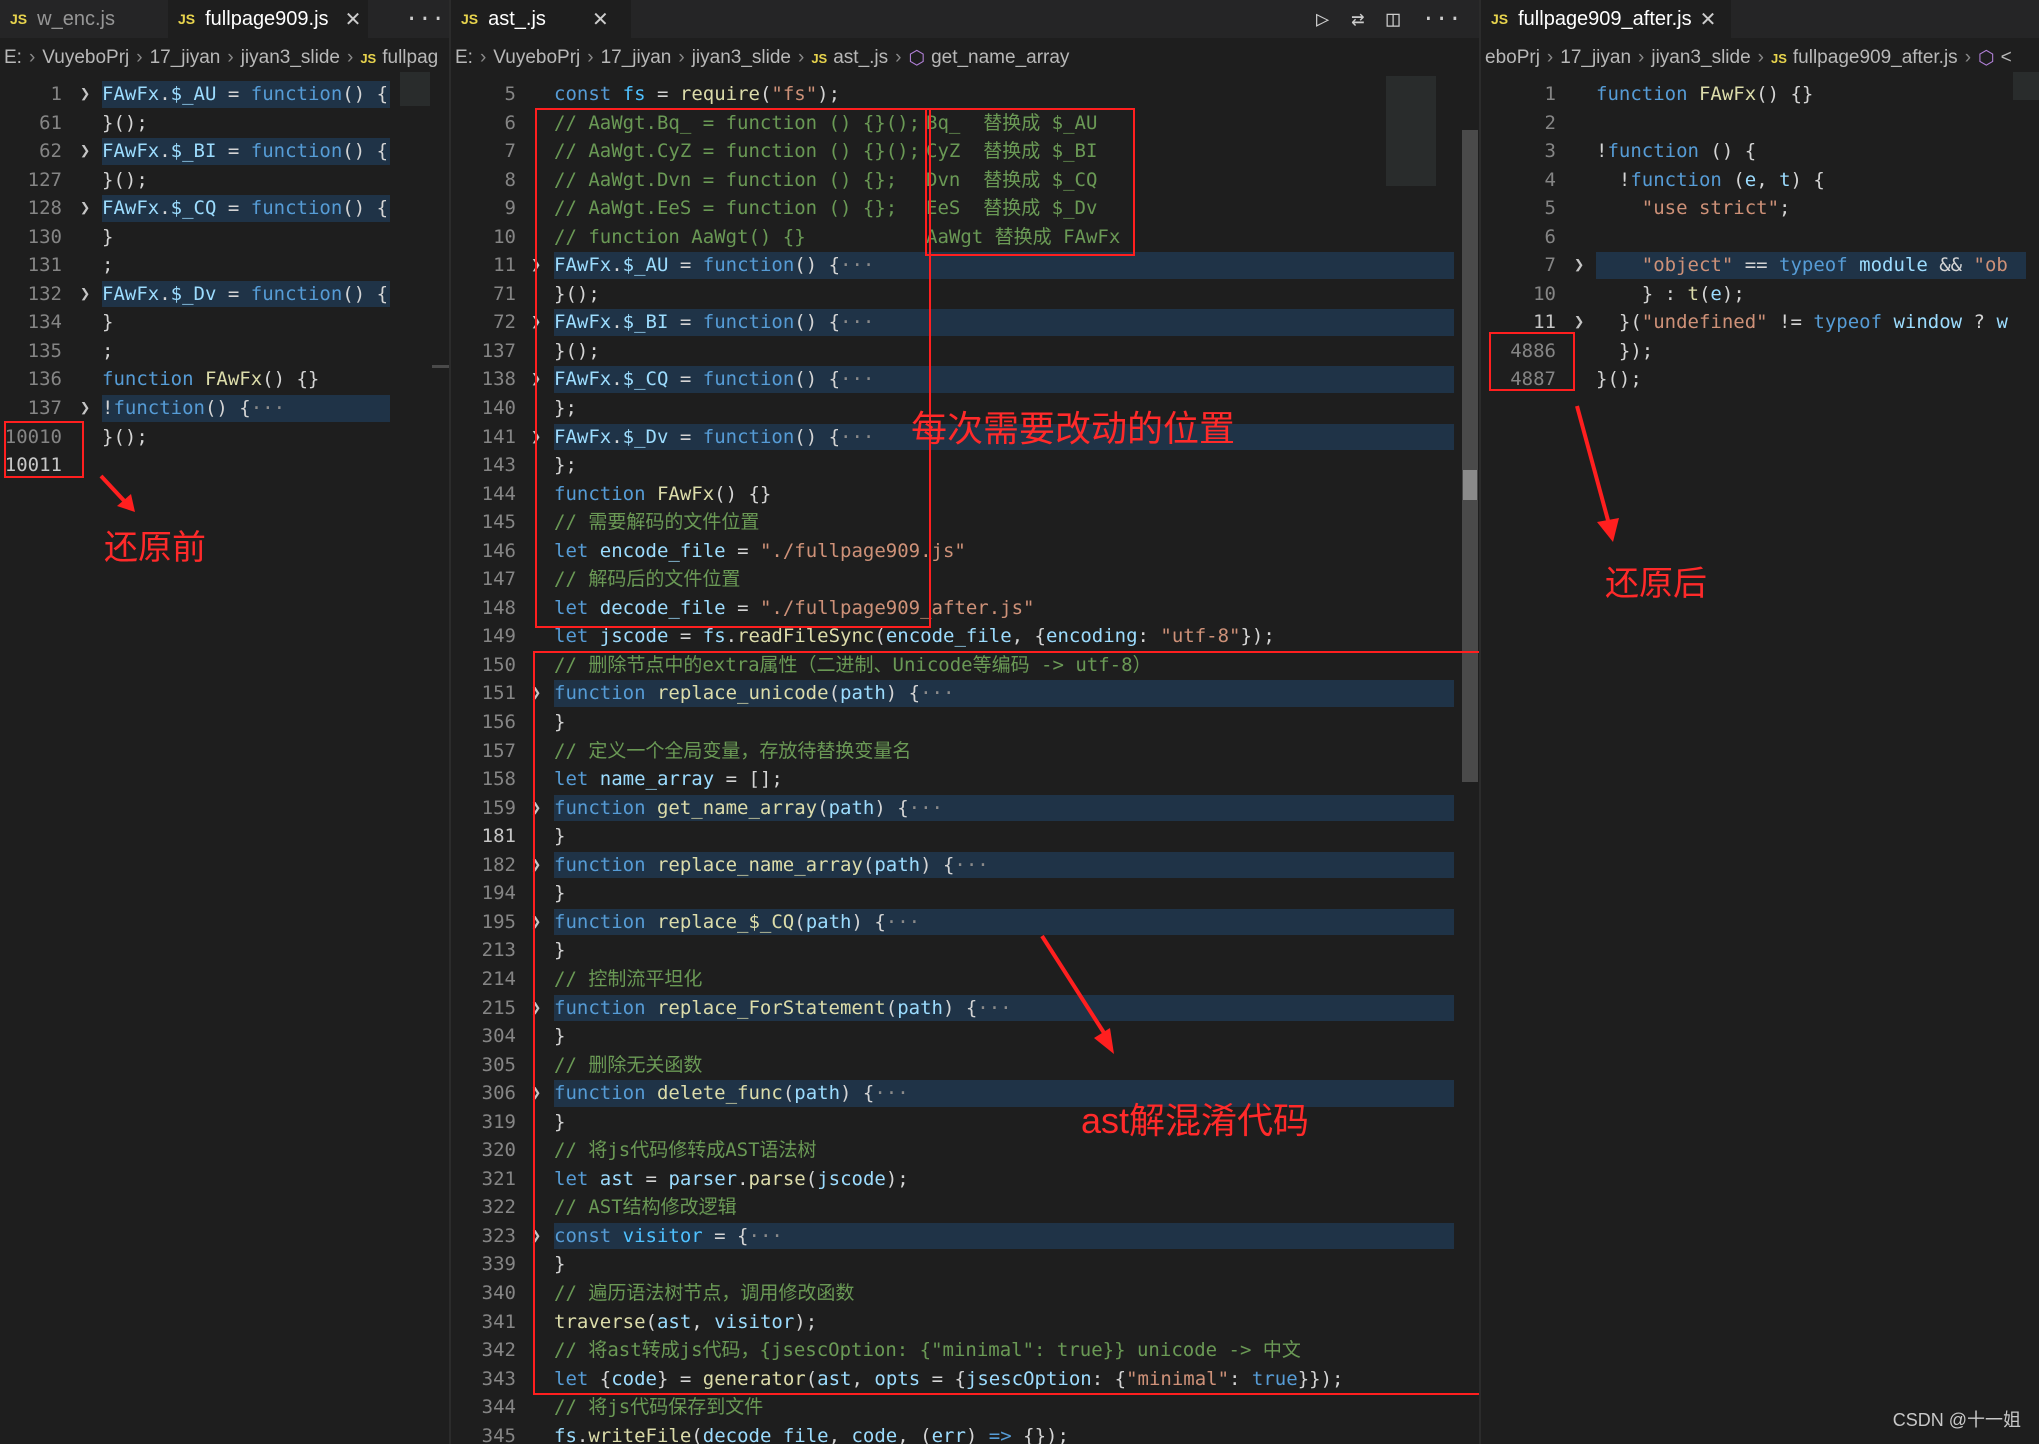 The image size is (2039, 1444). What do you see at coordinates (193, 408) in the screenshot?
I see `code-text: !function() {···` at bounding box center [193, 408].